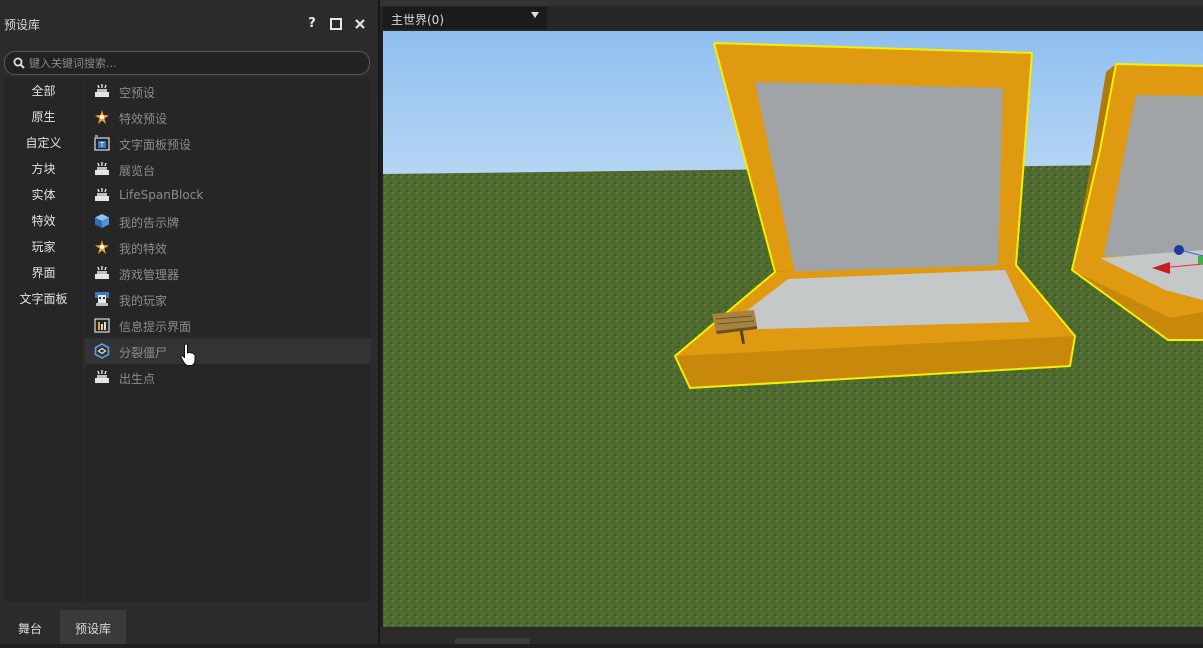 Image resolution: width=1203 pixels, height=648 pixels. I want to click on close-button, so click(360, 24).